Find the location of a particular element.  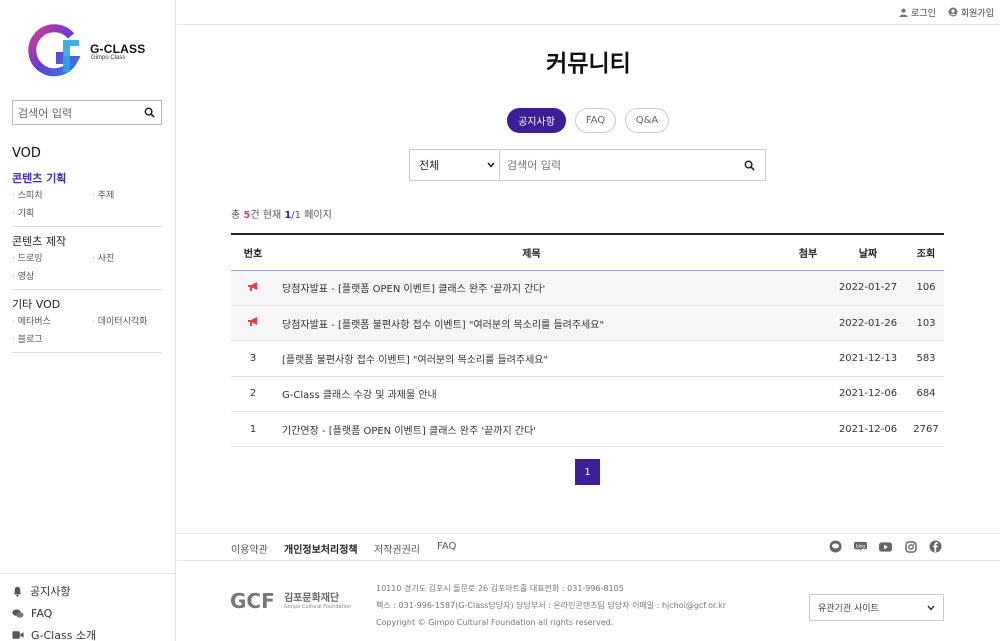

search-scope-select: 전체 is located at coordinates (455, 165).